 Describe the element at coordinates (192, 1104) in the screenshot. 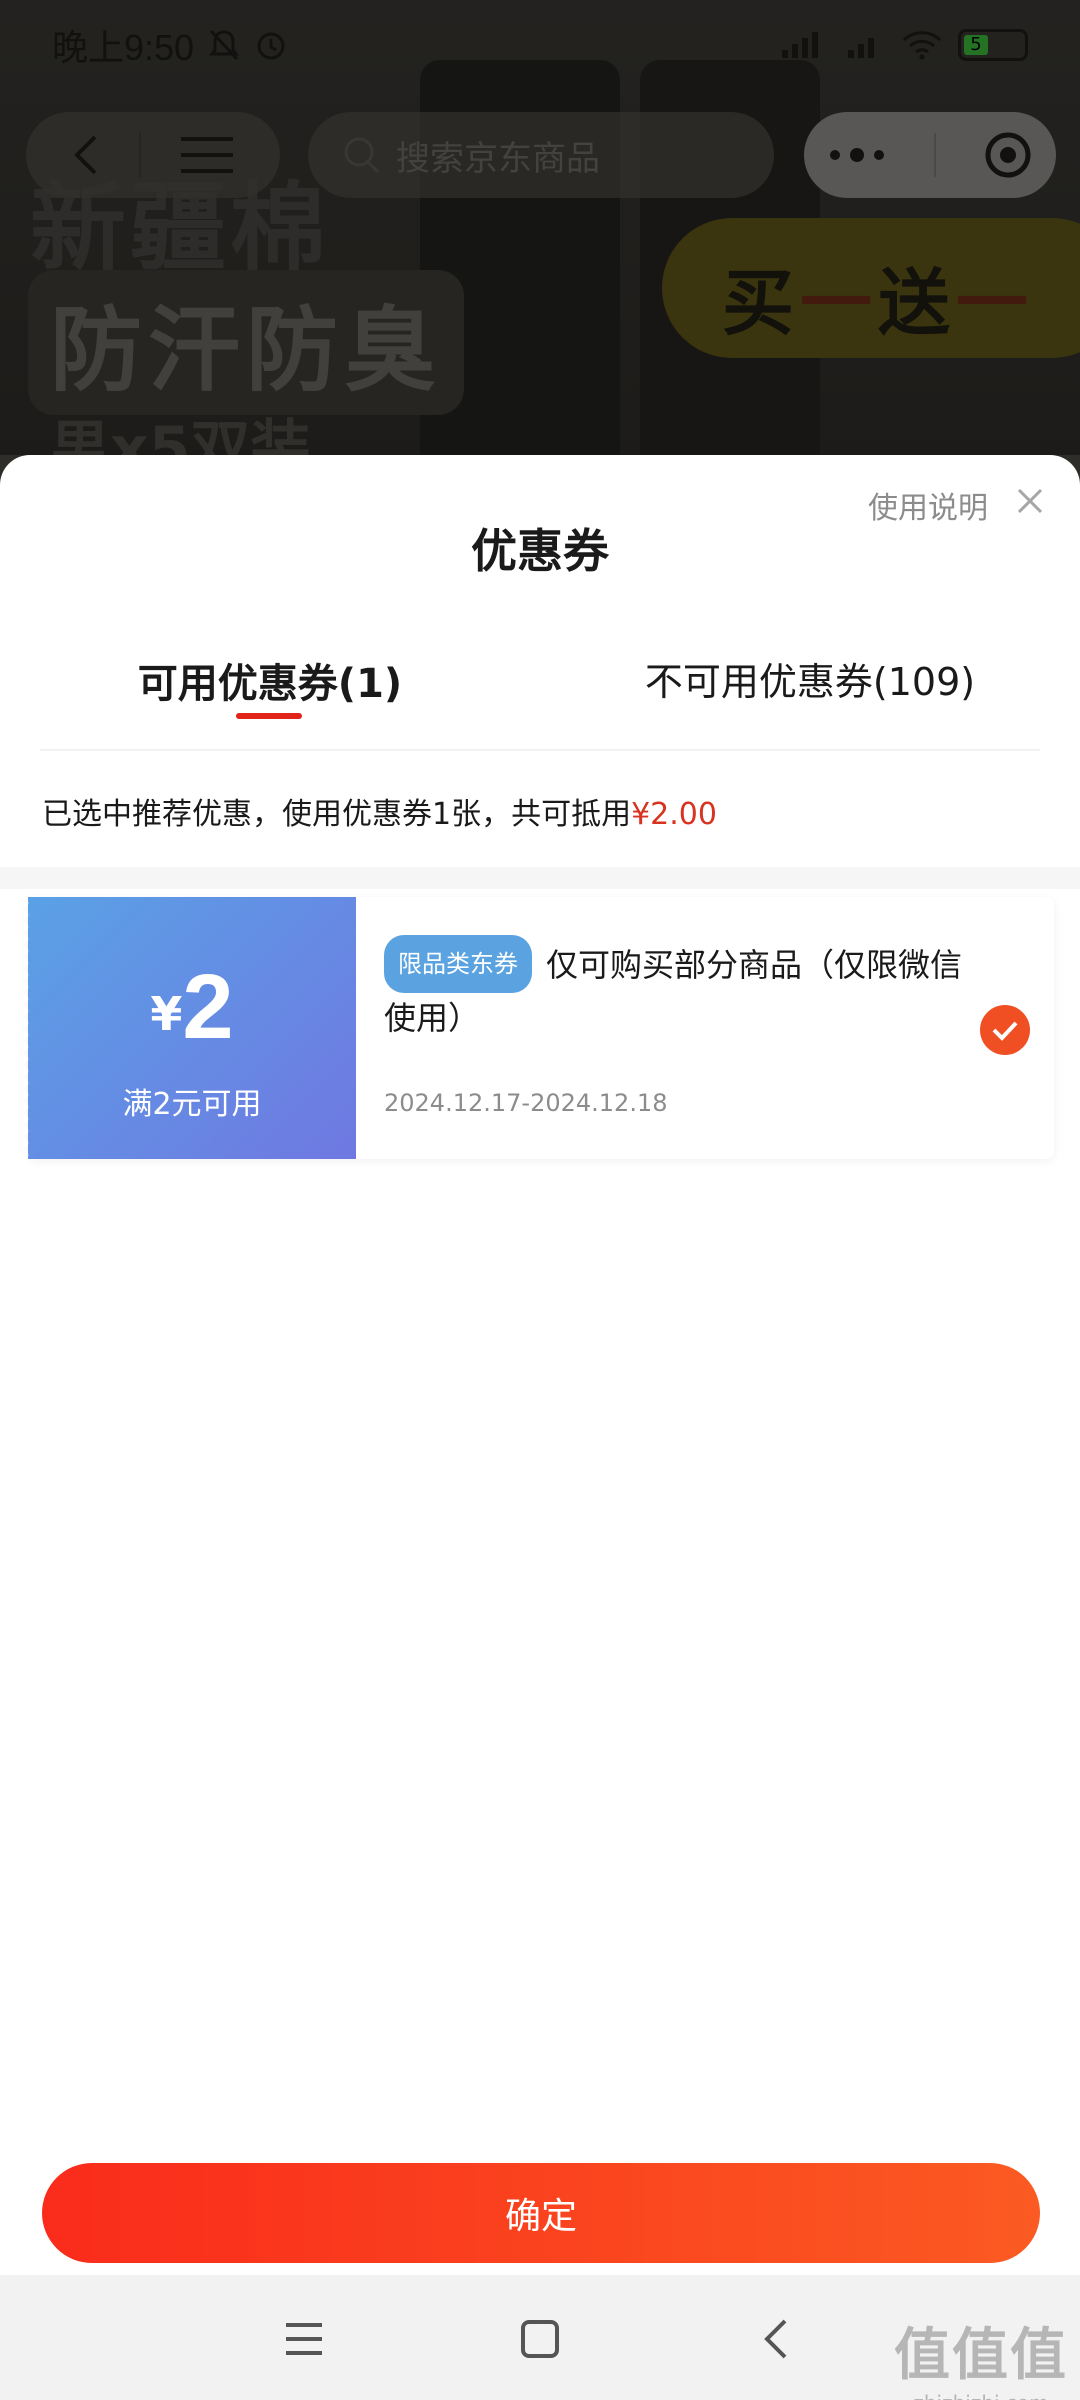

I see `coupon-condition: 满2元可用` at that location.